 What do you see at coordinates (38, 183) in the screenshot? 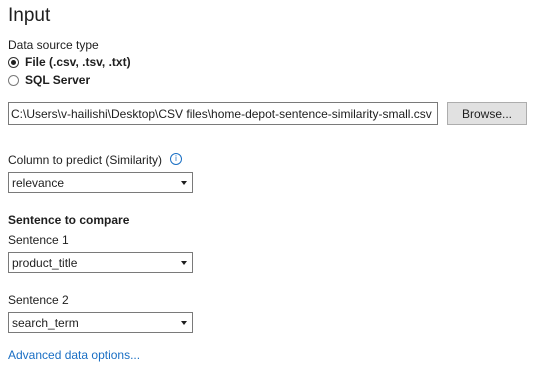
I see `column-to-predict-value: relevance` at bounding box center [38, 183].